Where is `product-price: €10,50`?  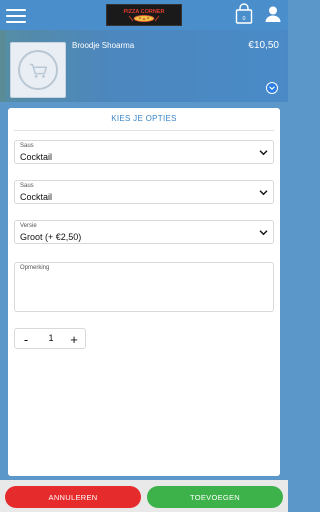
product-price: €10,50 is located at coordinates (263, 45).